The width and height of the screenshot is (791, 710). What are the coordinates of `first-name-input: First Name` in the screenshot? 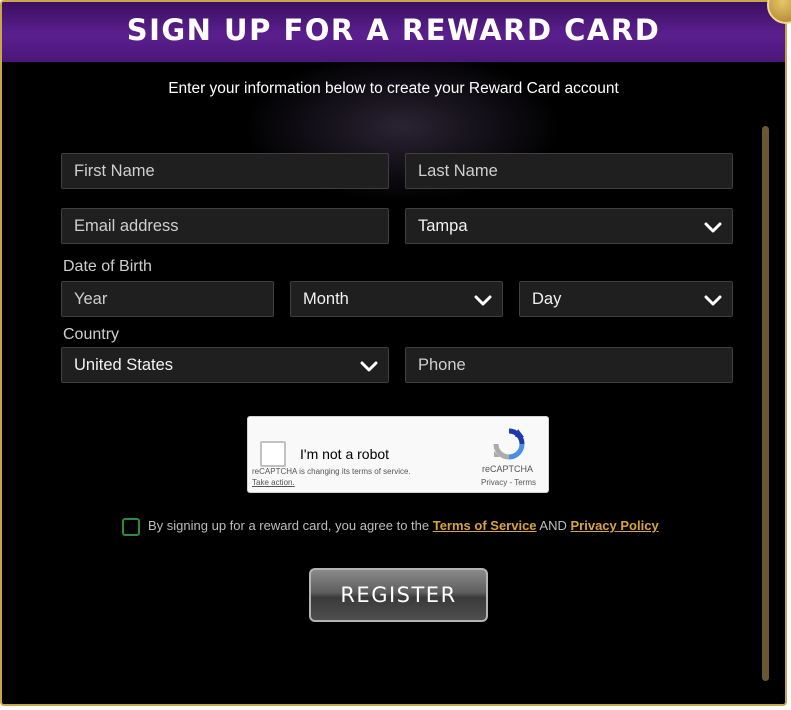 It's located at (225, 171).